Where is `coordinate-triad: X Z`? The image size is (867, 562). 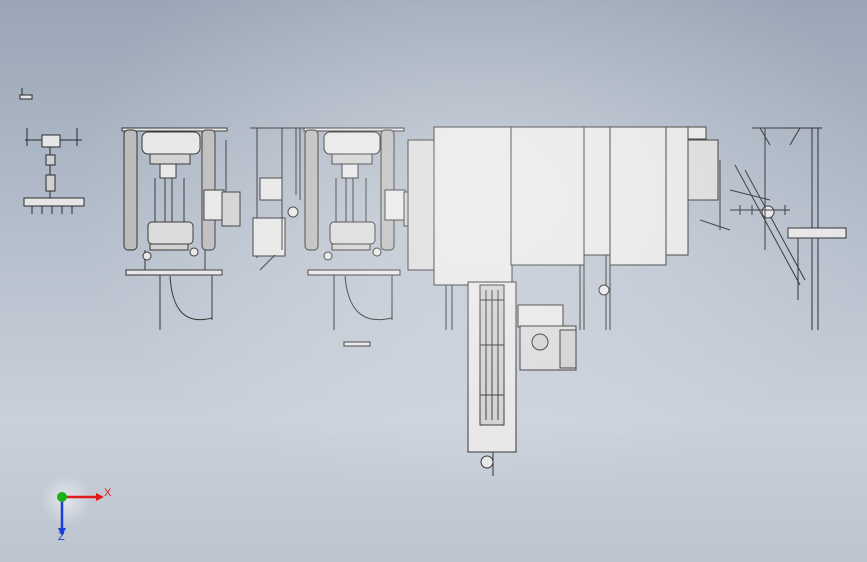
coordinate-triad: X Z is located at coordinates (85, 510).